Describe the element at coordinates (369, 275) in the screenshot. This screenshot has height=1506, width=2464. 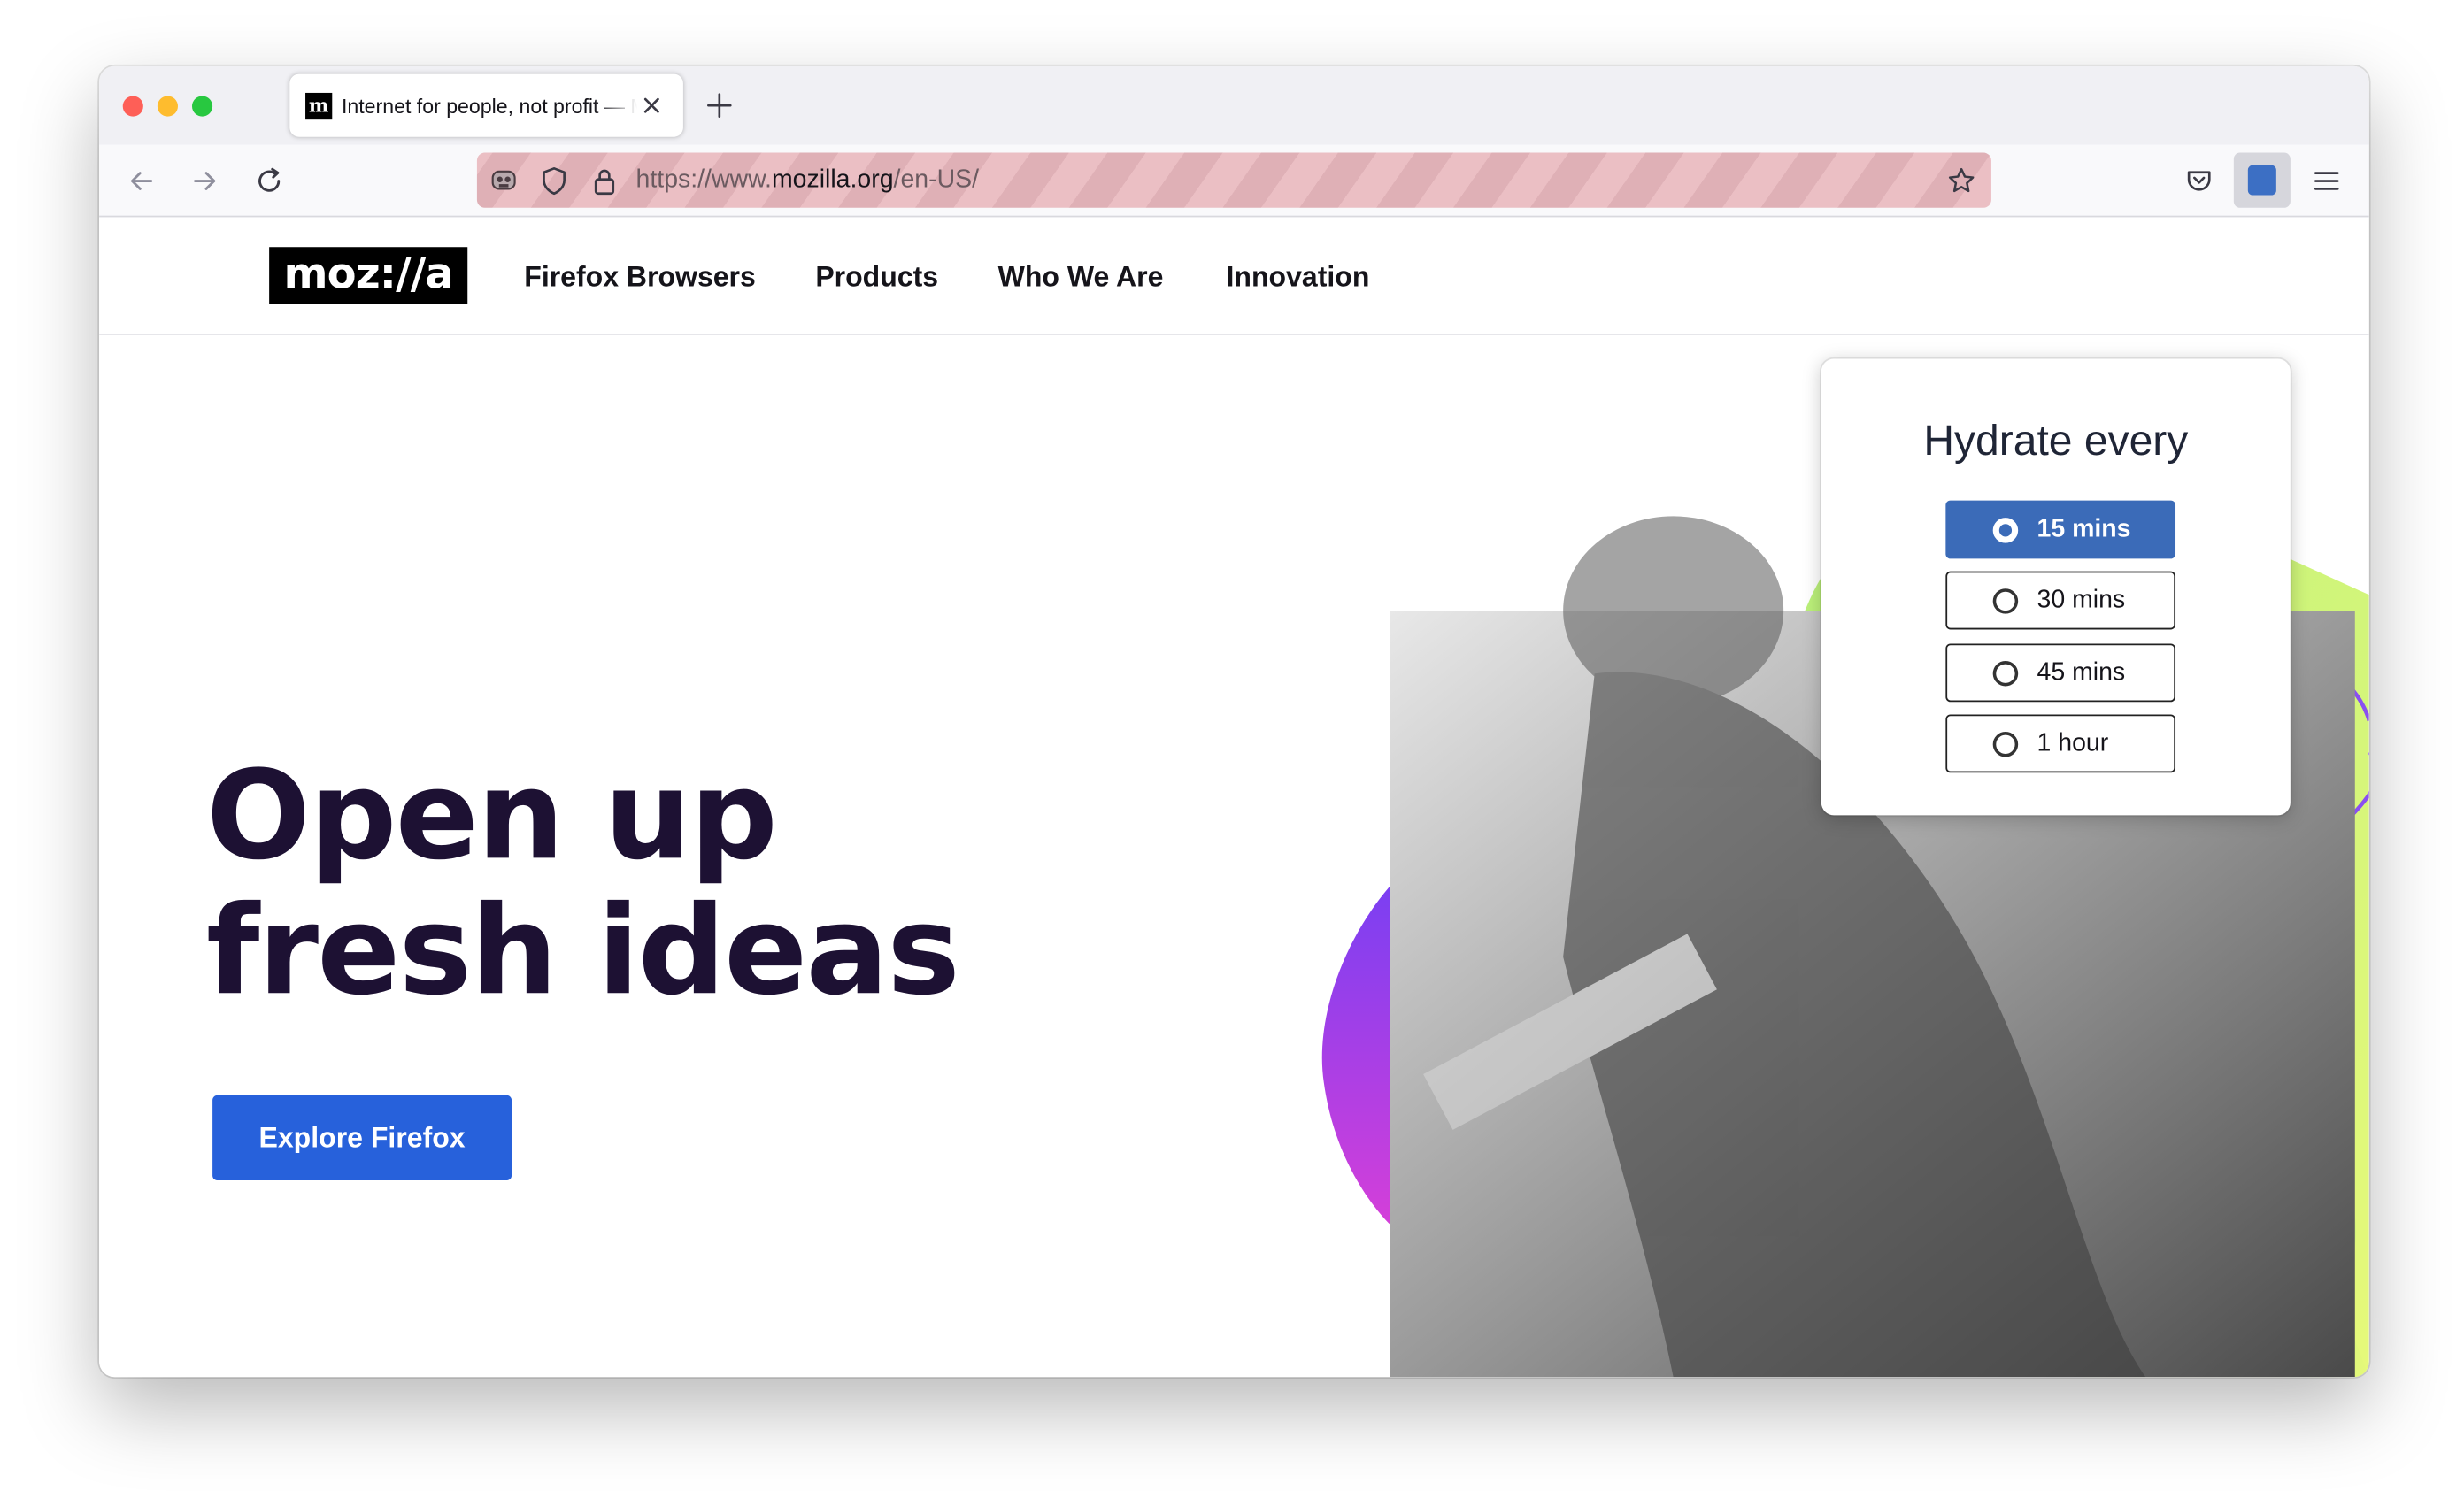
I see `mozilla-logo: moz://a` at that location.